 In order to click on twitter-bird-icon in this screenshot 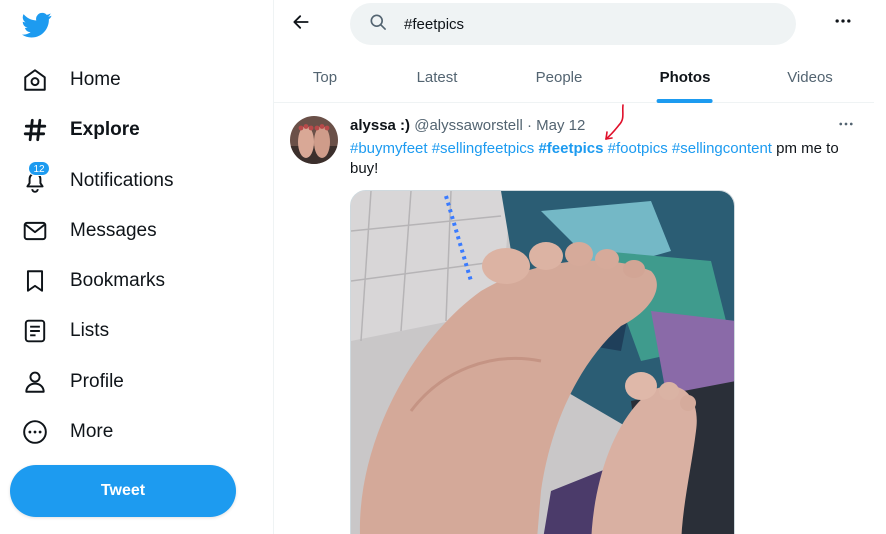, I will do `click(37, 25)`.